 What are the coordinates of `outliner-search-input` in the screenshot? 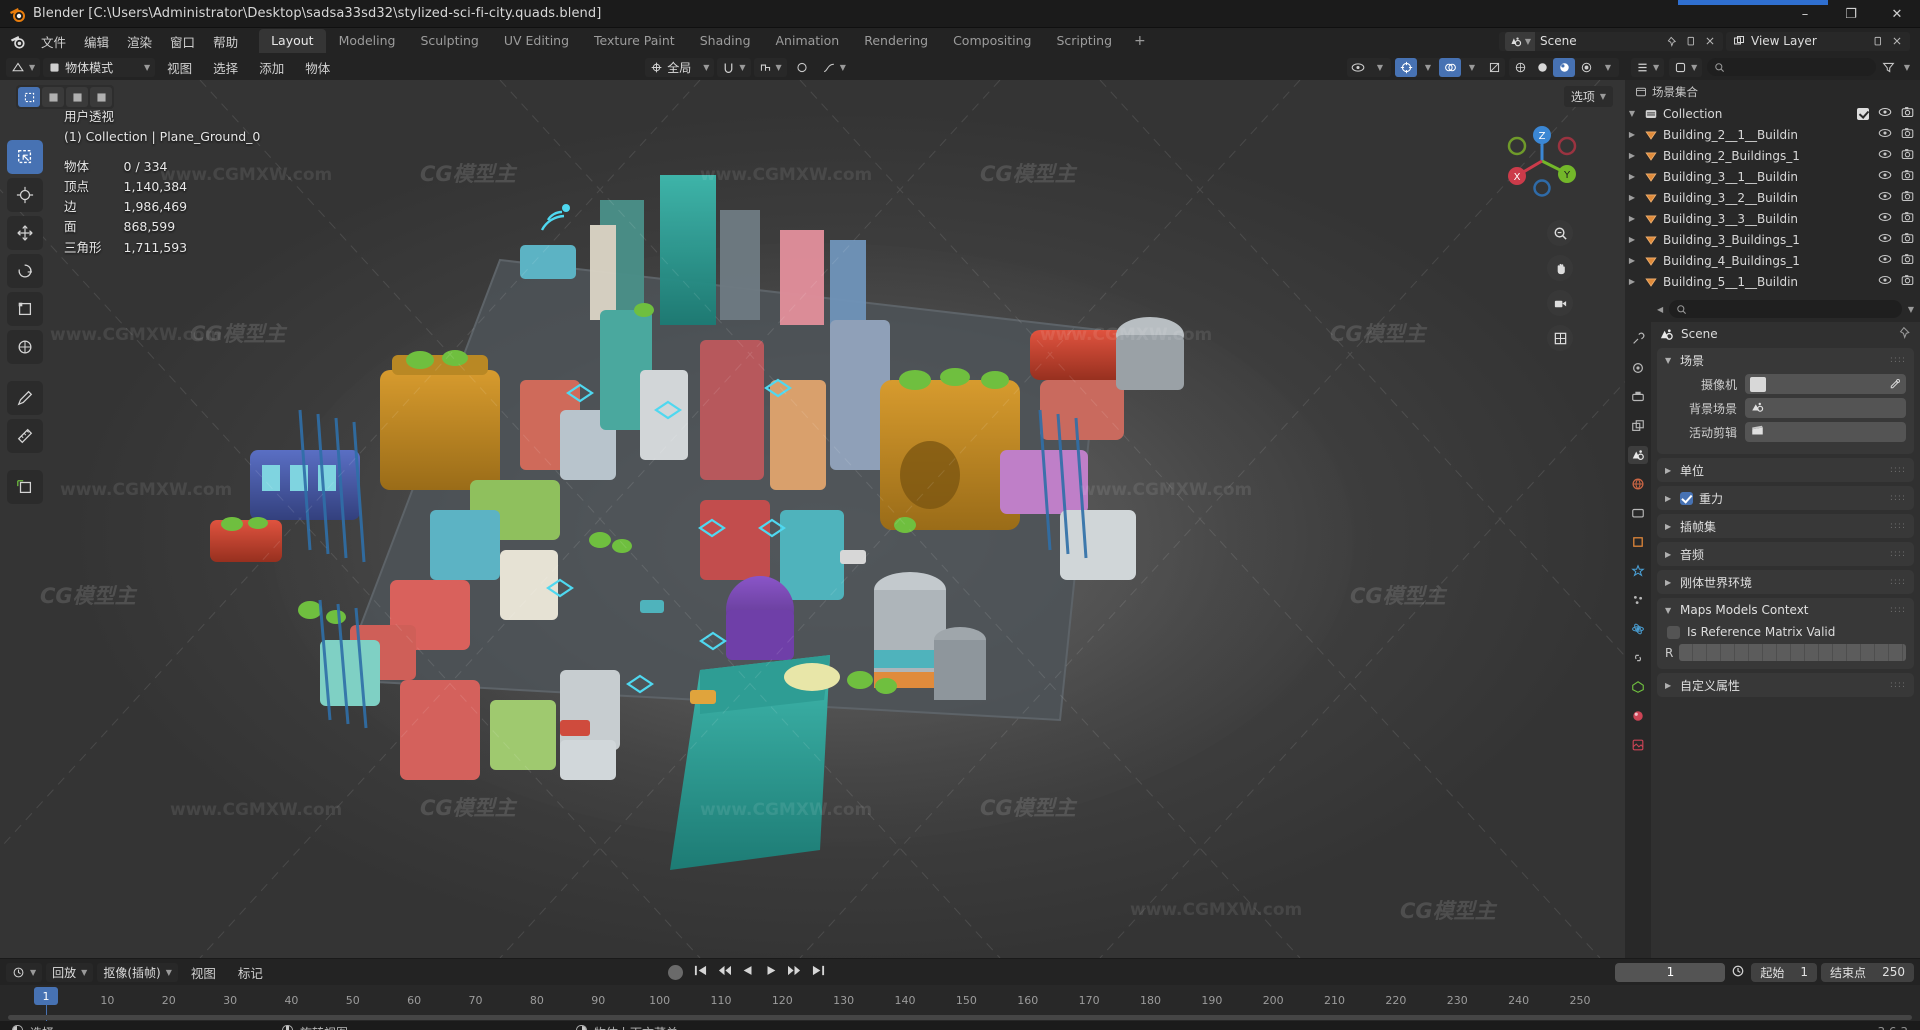 It's located at (1791, 67).